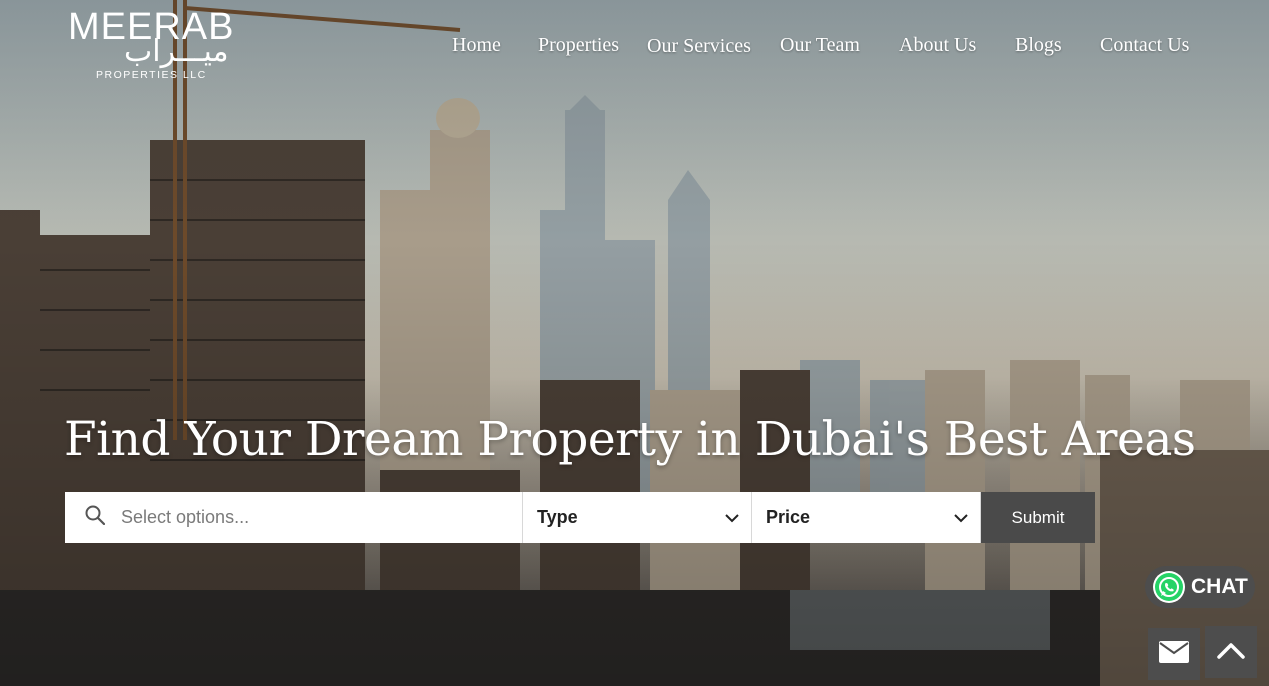  I want to click on search-field-container, so click(294, 517).